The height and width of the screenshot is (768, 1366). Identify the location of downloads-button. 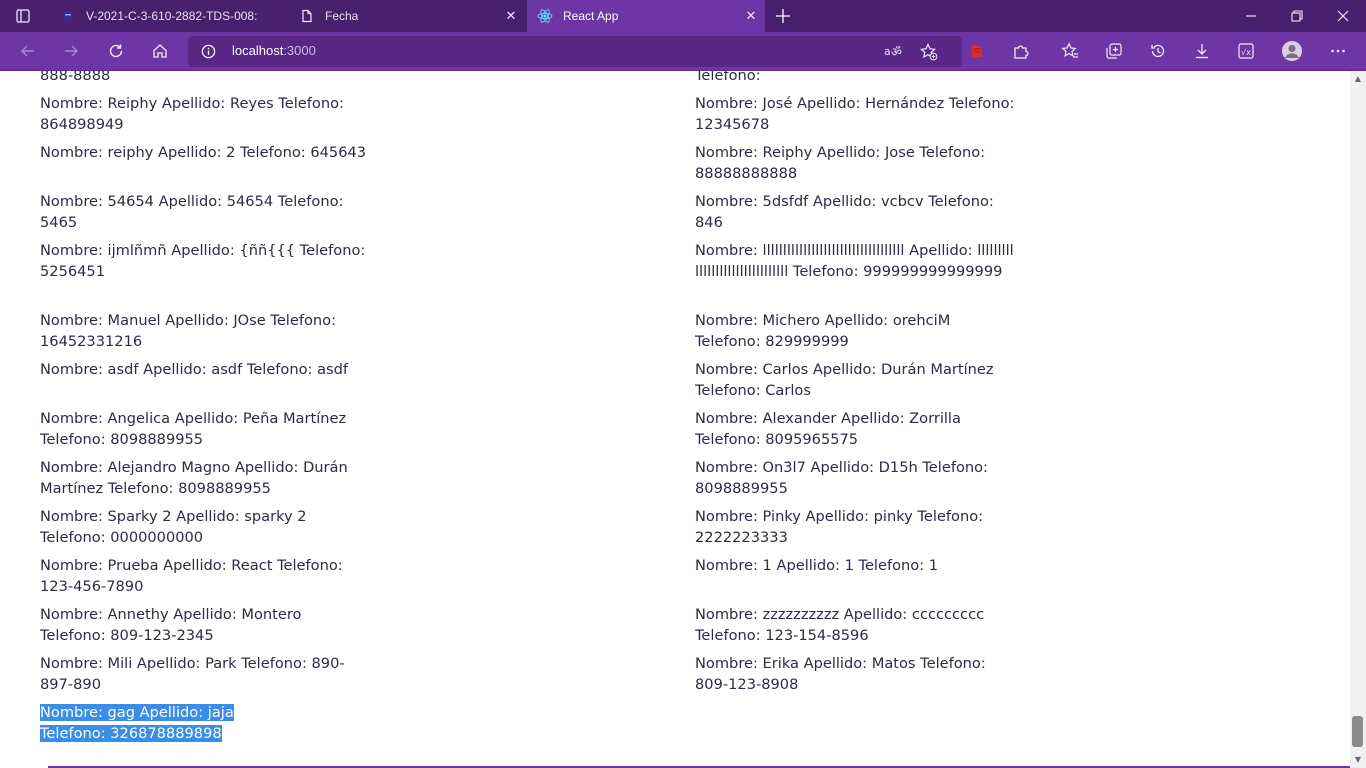
(1202, 51).